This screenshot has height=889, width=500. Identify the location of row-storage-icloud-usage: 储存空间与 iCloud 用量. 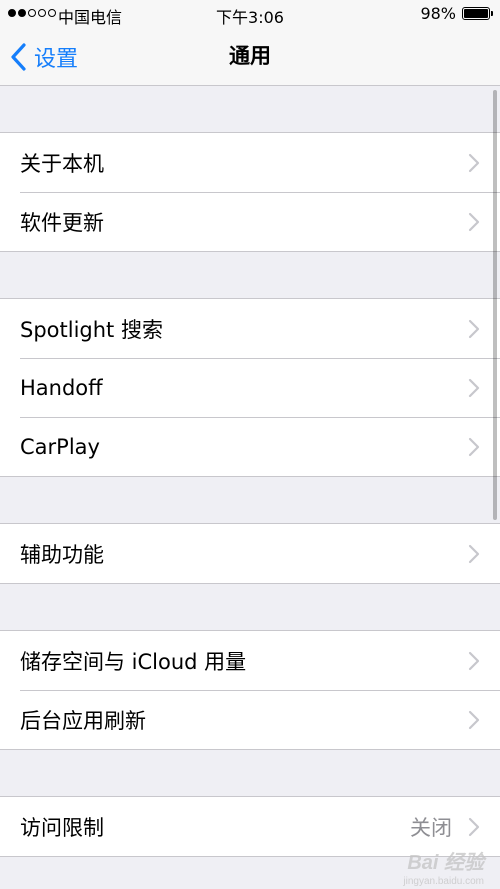
(250, 660).